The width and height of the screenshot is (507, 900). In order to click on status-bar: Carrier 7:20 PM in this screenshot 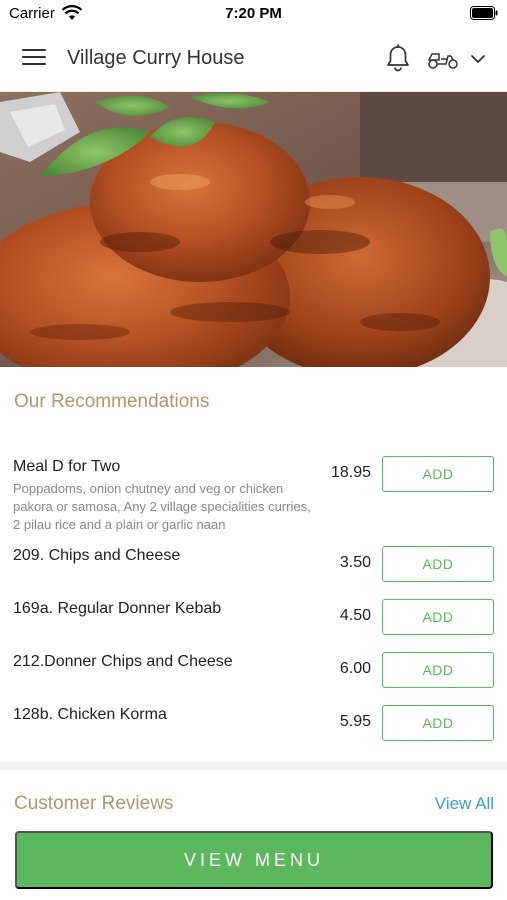, I will do `click(253, 14)`.